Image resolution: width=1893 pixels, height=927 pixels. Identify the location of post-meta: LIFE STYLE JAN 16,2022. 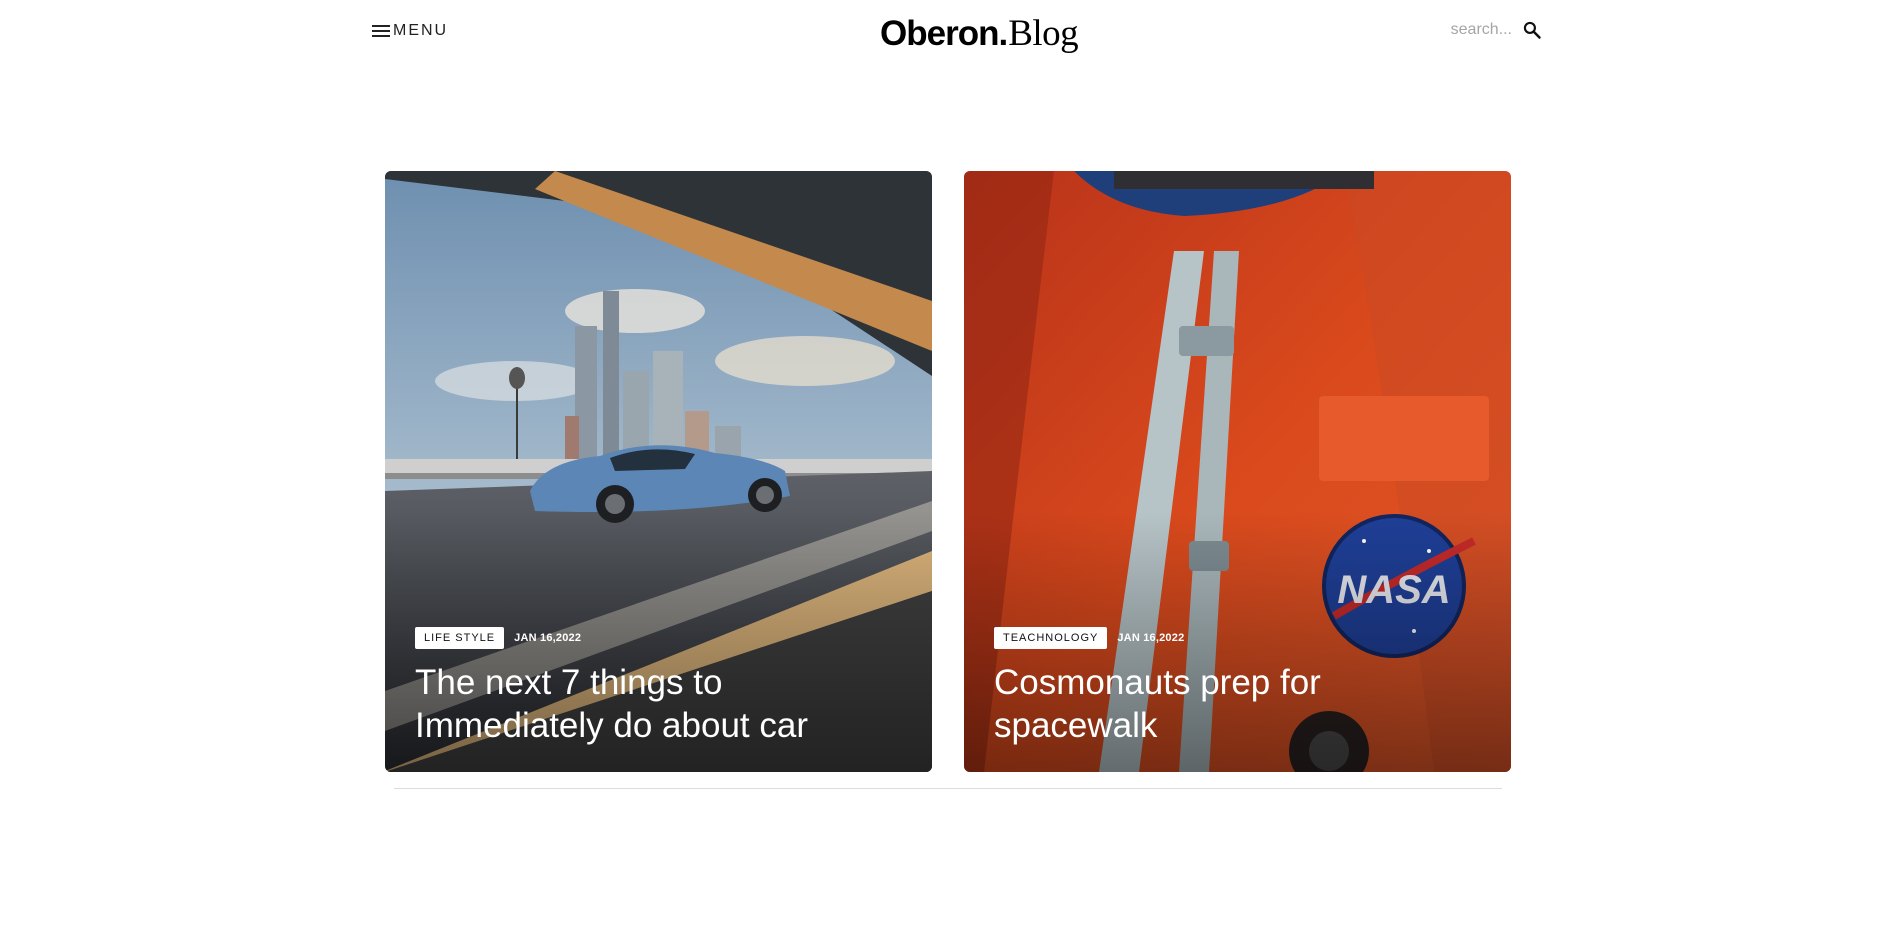
(498, 638).